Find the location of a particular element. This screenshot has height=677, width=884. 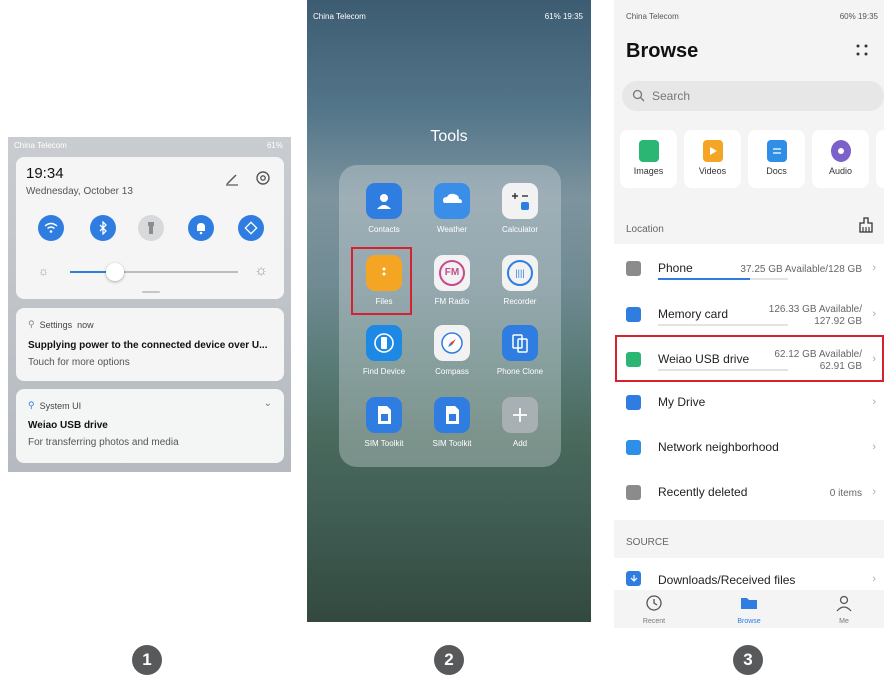

audio-icon is located at coordinates (840, 151).